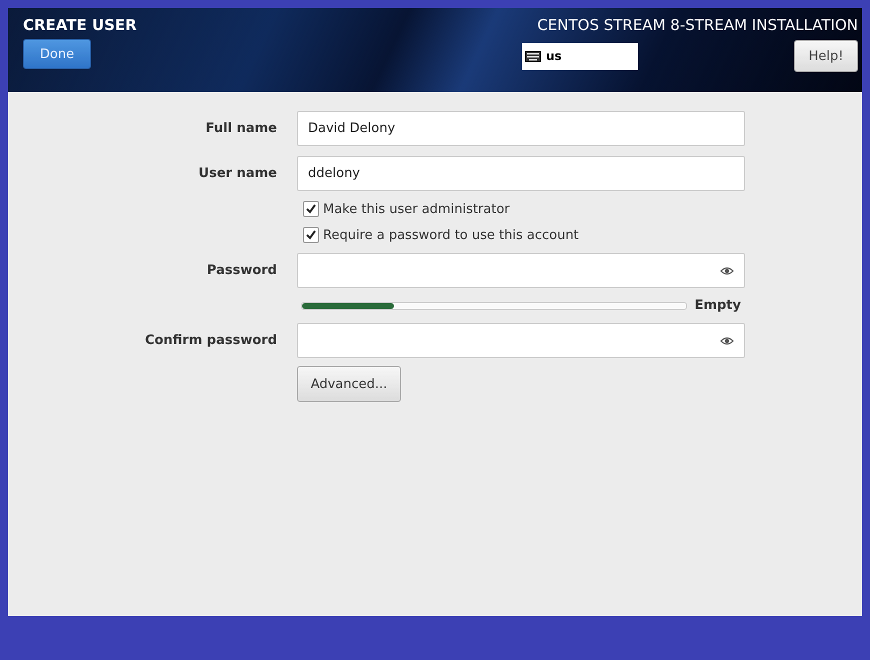 This screenshot has width=870, height=660. What do you see at coordinates (241, 128) in the screenshot?
I see `field-label: Full name` at bounding box center [241, 128].